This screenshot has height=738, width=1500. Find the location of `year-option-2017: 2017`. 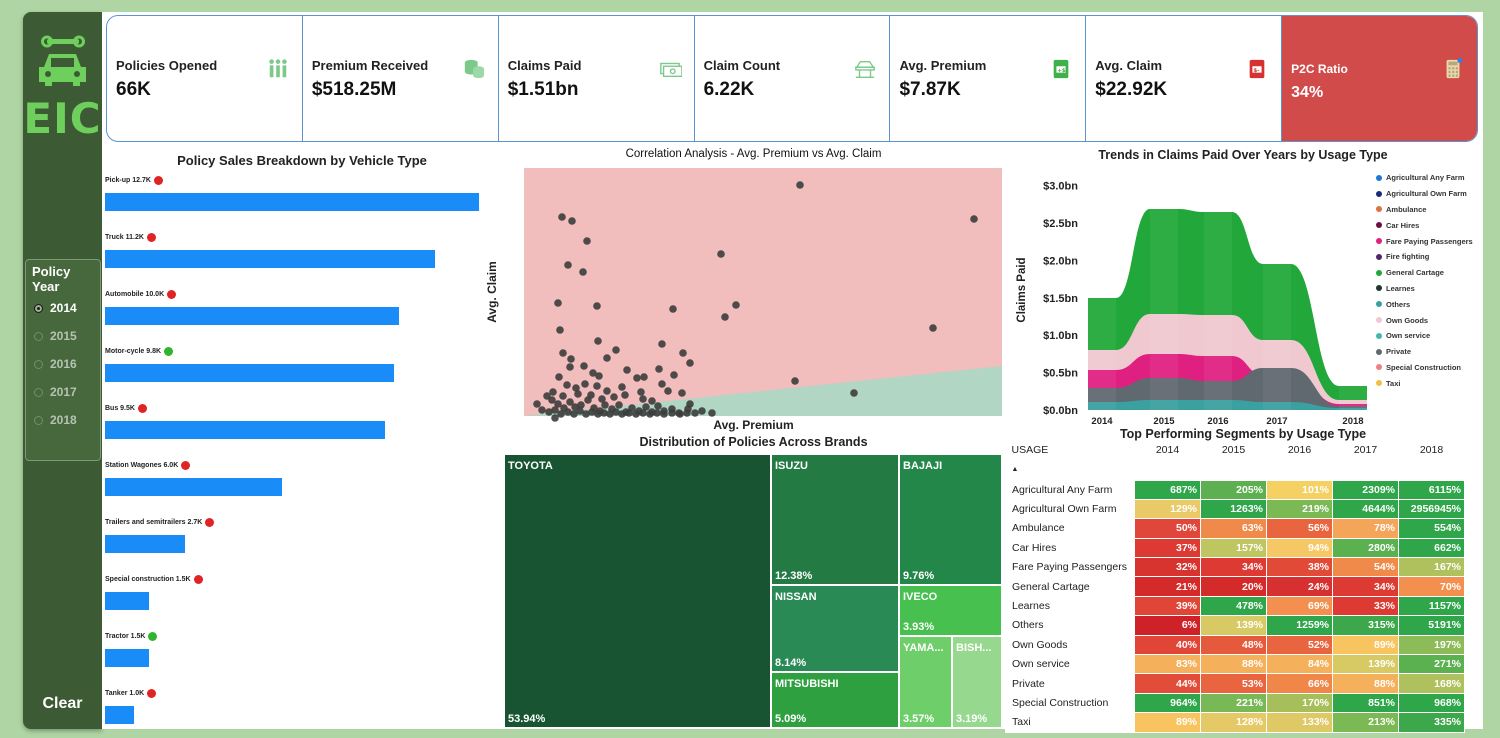

year-option-2017: 2017 is located at coordinates (63, 392).